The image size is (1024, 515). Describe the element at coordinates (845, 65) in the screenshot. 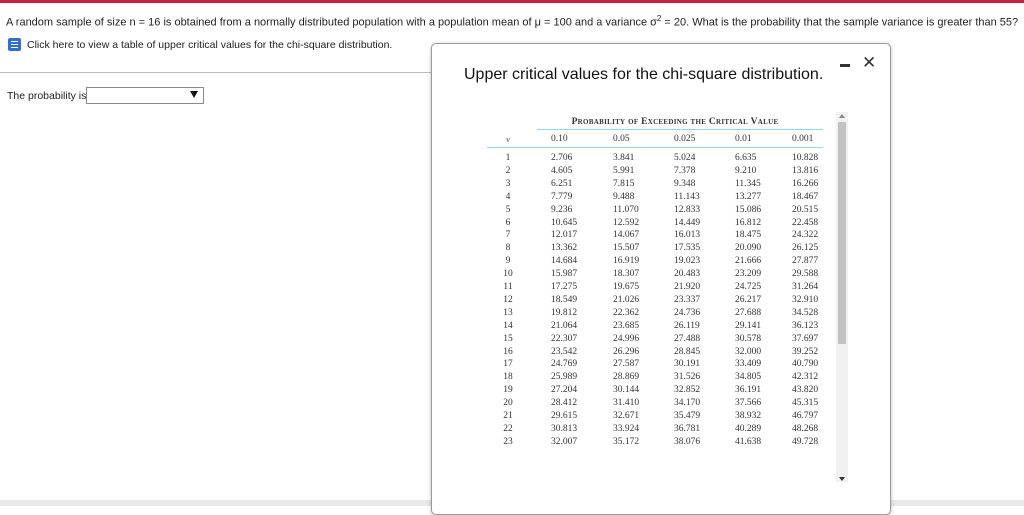

I see `minimize-icon` at that location.